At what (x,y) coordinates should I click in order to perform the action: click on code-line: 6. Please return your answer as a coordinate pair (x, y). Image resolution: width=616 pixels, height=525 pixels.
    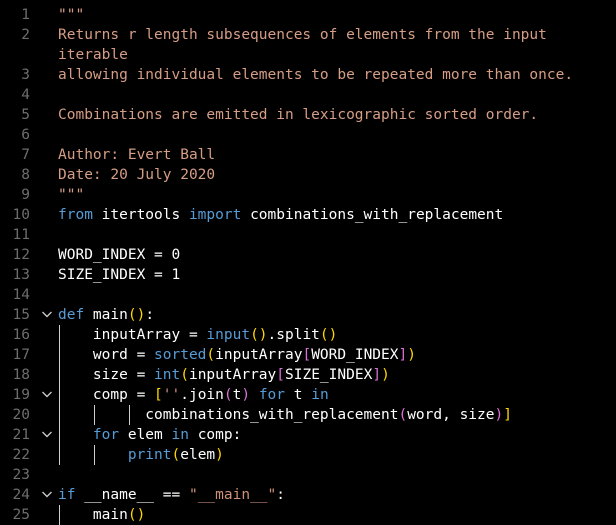
    Looking at the image, I should click on (308, 135).